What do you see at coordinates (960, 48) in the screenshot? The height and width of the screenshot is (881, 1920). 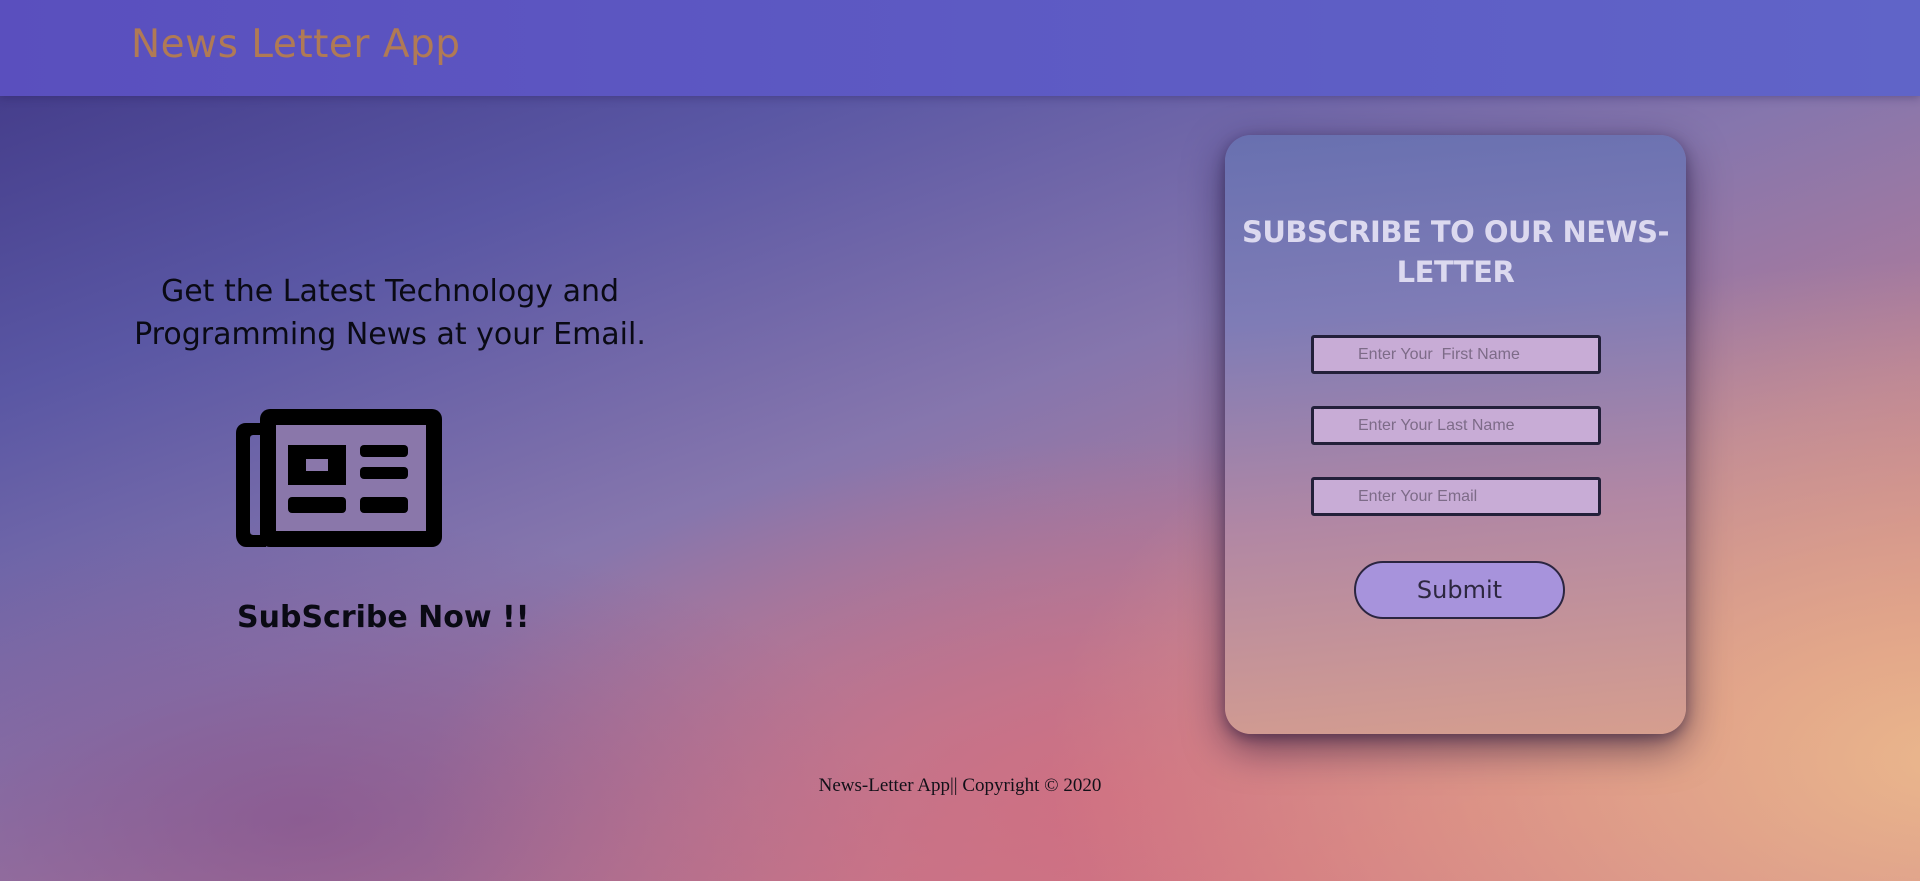 I see `navbar: News Letter App` at bounding box center [960, 48].